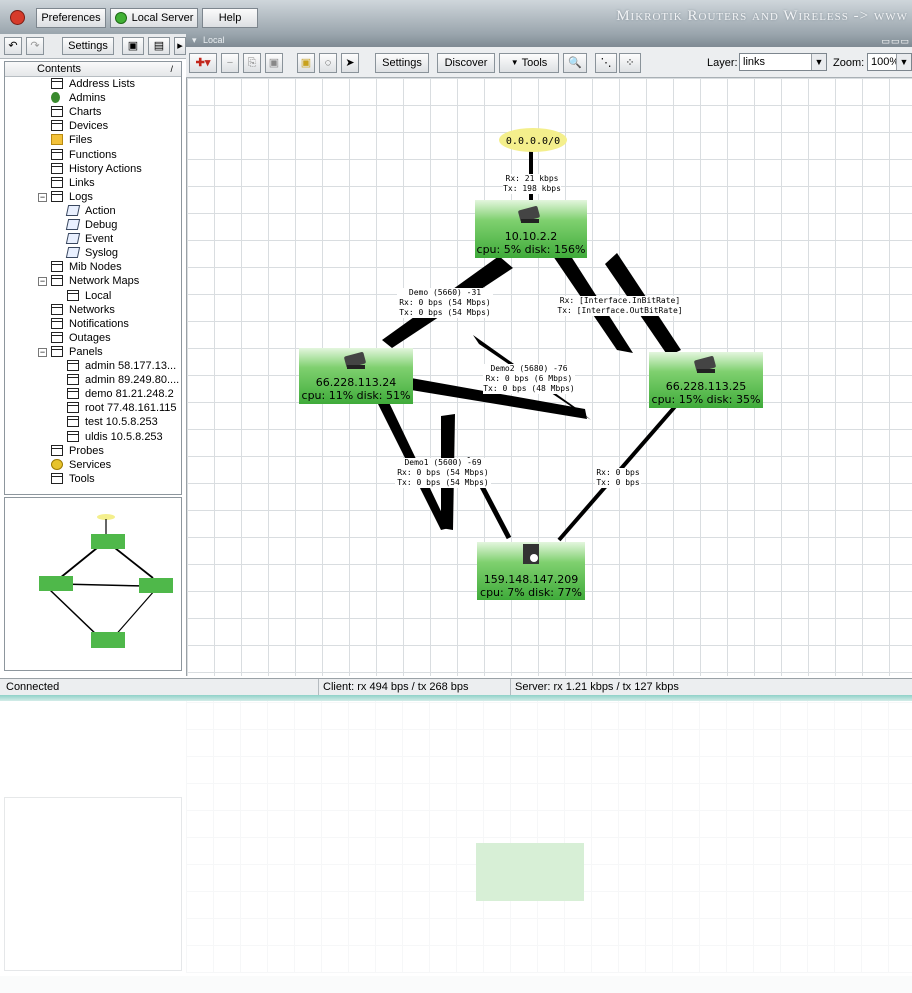  What do you see at coordinates (89, 126) in the screenshot?
I see `tree-item-label: Devices` at bounding box center [89, 126].